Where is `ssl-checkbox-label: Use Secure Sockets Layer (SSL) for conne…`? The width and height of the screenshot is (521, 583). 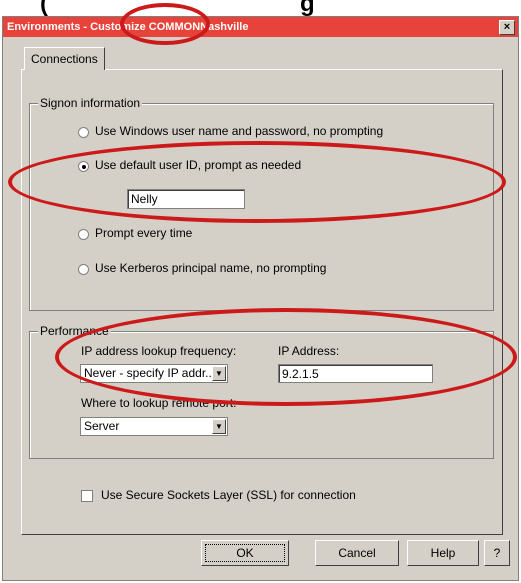 ssl-checkbox-label: Use Secure Sockets Layer (SSL) for conne… is located at coordinates (228, 495).